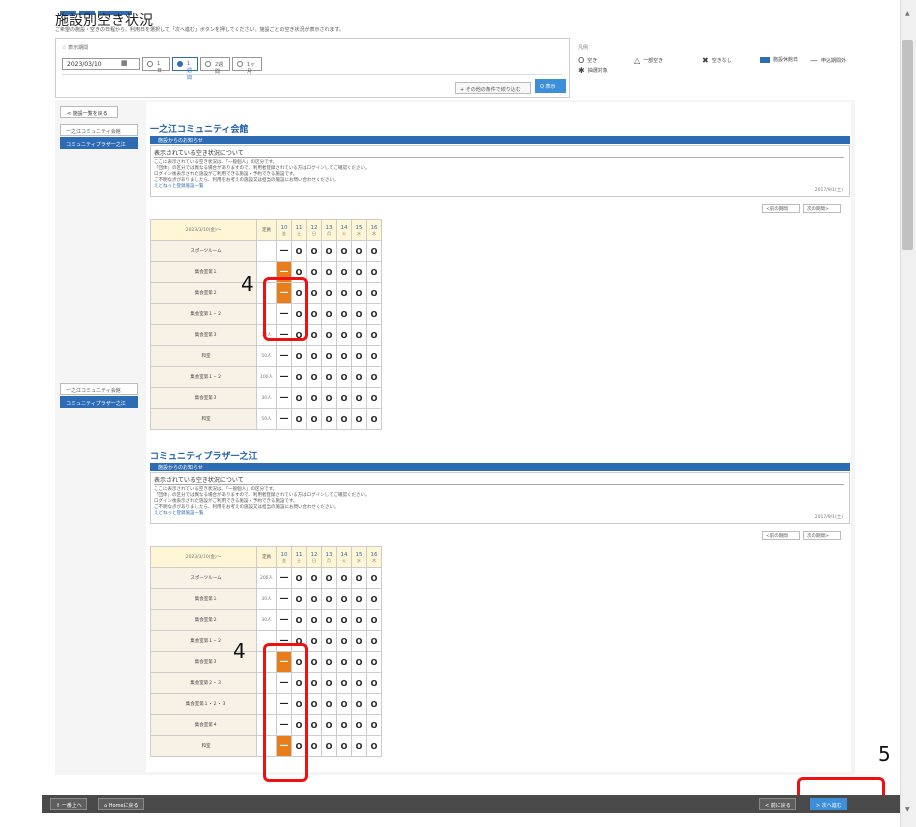 Image resolution: width=916 pixels, height=827 pixels. What do you see at coordinates (99, 143) in the screenshot?
I see `sidebar-item: コミュニティプラザ一之江` at bounding box center [99, 143].